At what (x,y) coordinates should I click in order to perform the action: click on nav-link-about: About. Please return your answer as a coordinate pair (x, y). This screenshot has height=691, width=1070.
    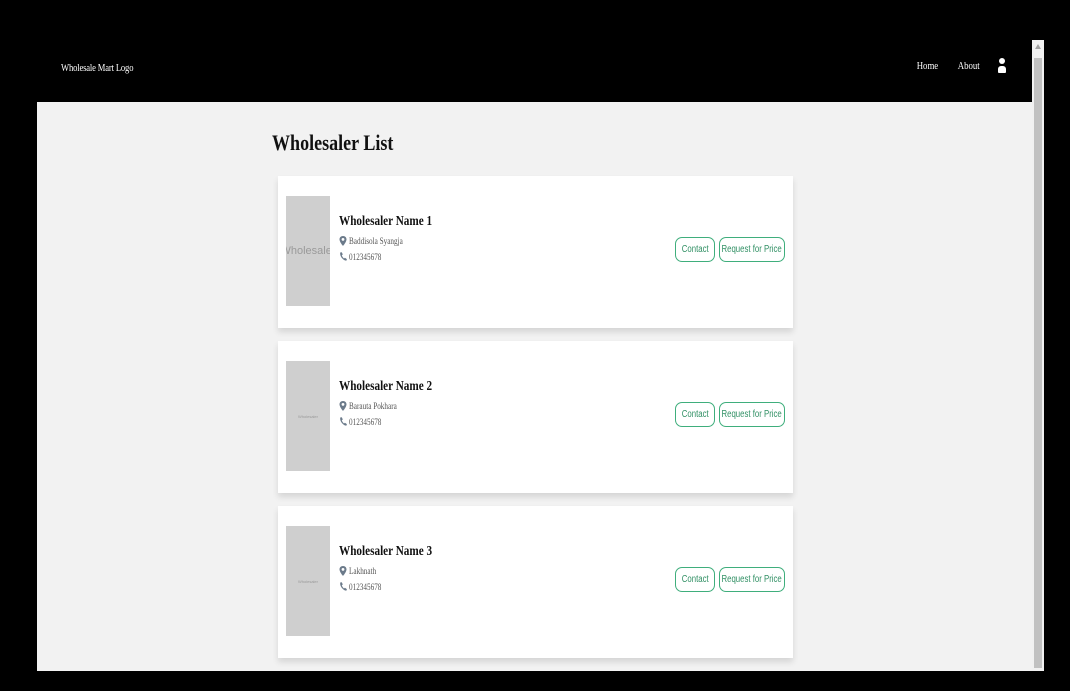
    Looking at the image, I should click on (968, 66).